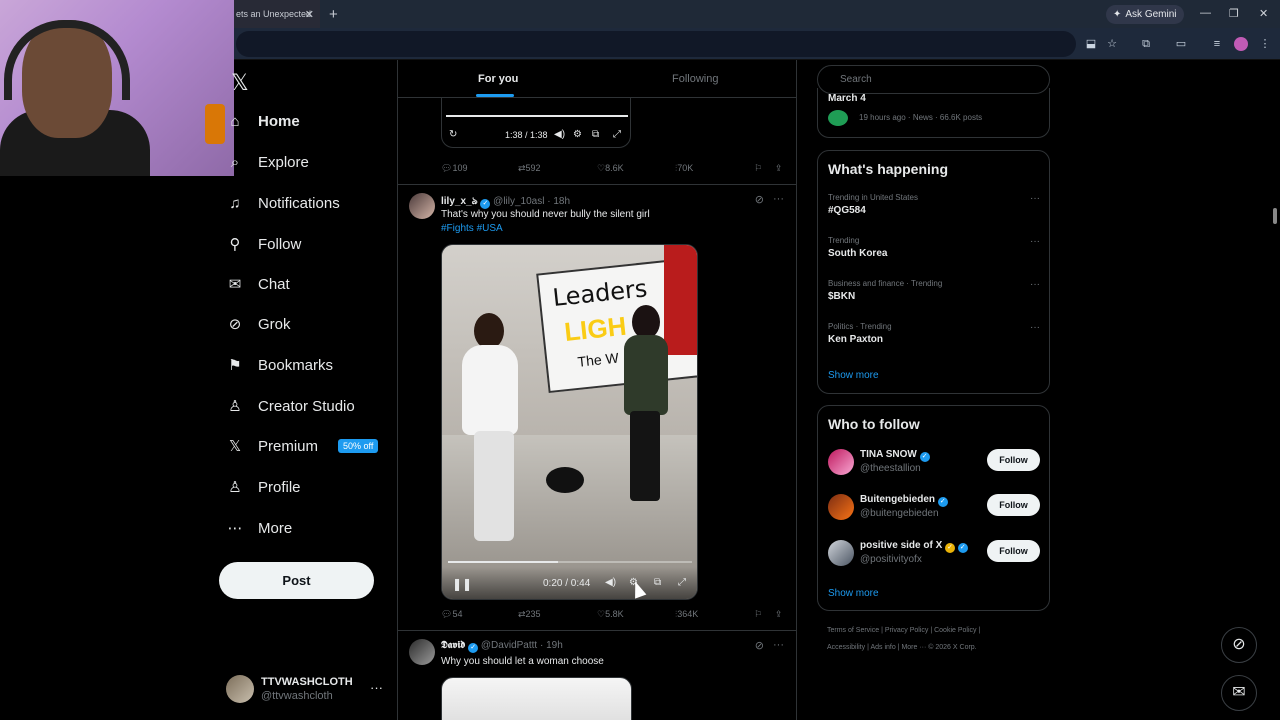 This screenshot has width=1280, height=720. What do you see at coordinates (240, 83) in the screenshot?
I see `x-logo-icon: 𝕏` at bounding box center [240, 83].